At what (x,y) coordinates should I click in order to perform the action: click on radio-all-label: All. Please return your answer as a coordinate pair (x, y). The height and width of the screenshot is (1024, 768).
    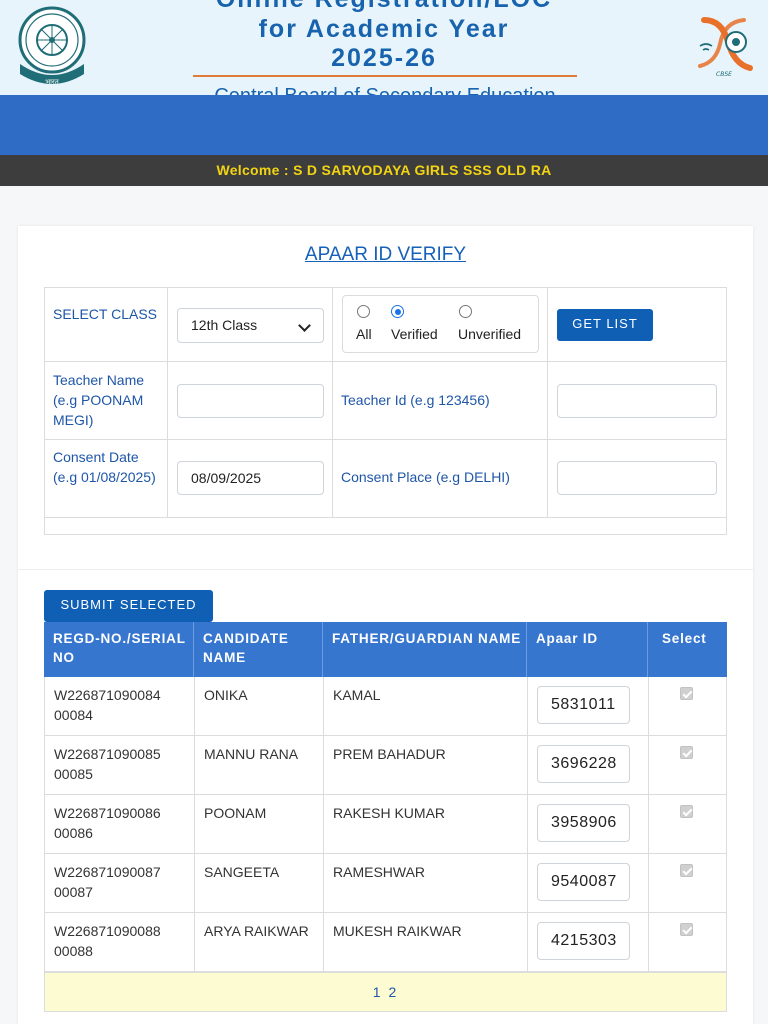
    Looking at the image, I should click on (364, 334).